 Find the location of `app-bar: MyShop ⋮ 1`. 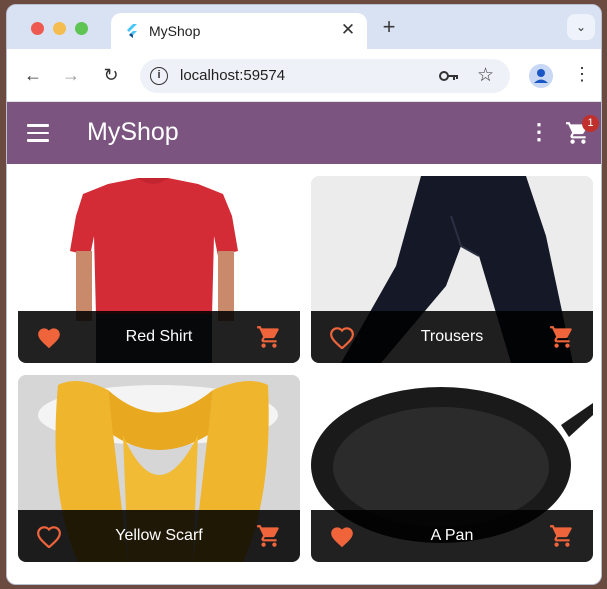

app-bar: MyShop ⋮ 1 is located at coordinates (304, 133).